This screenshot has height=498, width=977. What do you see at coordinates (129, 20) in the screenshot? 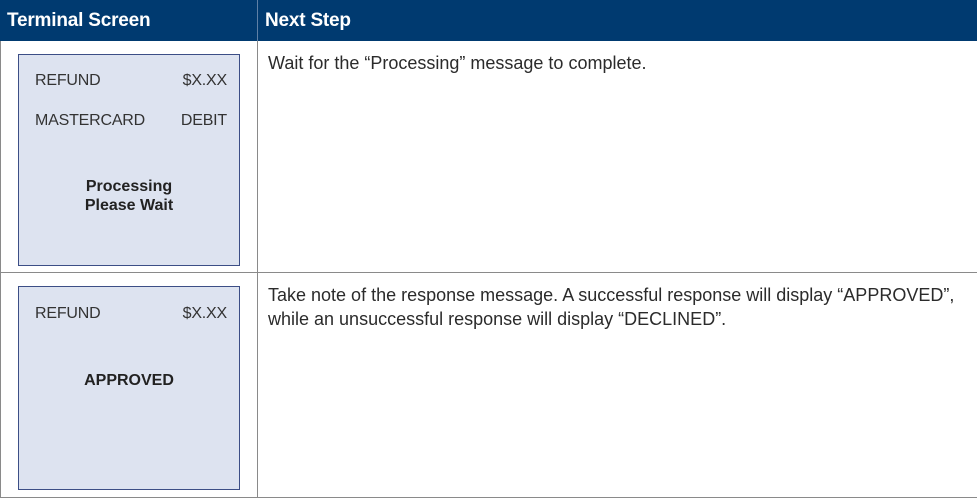
I see `header-terminal-screen: Terminal Screen` at bounding box center [129, 20].